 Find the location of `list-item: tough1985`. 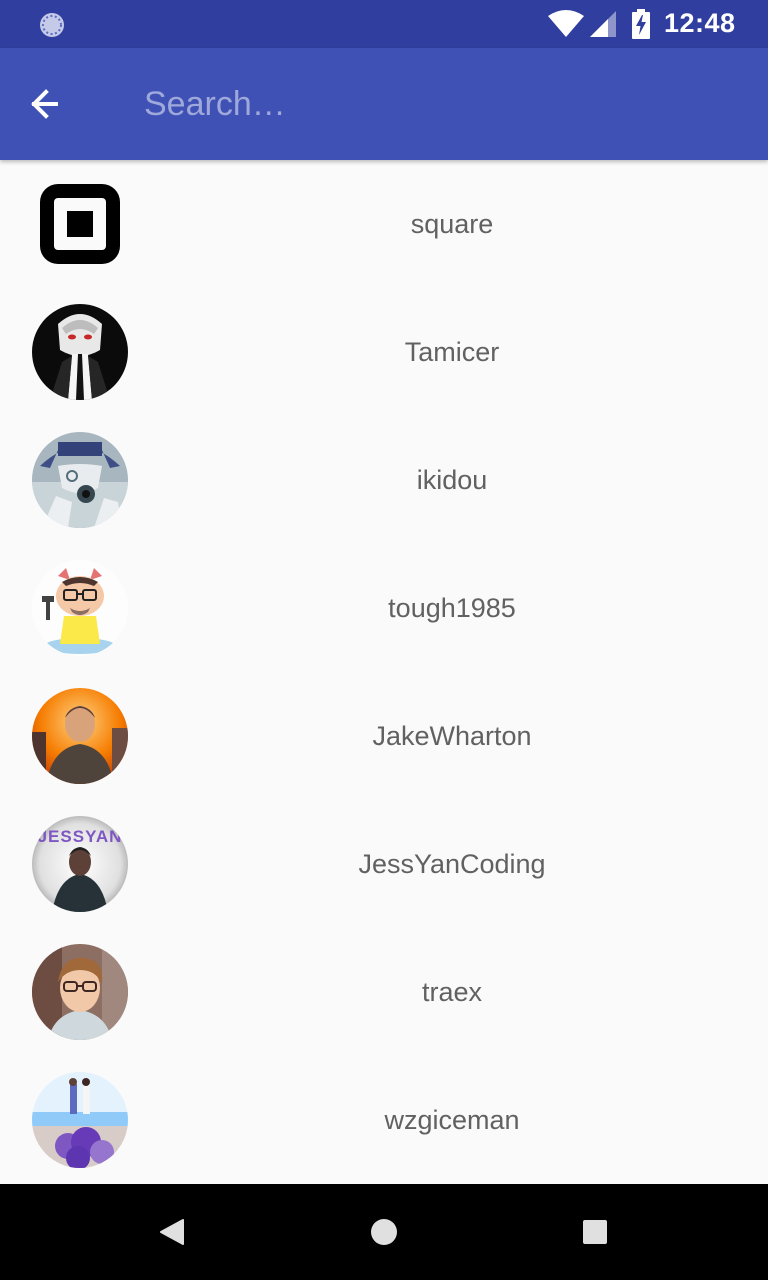

list-item: tough1985 is located at coordinates (384, 608).